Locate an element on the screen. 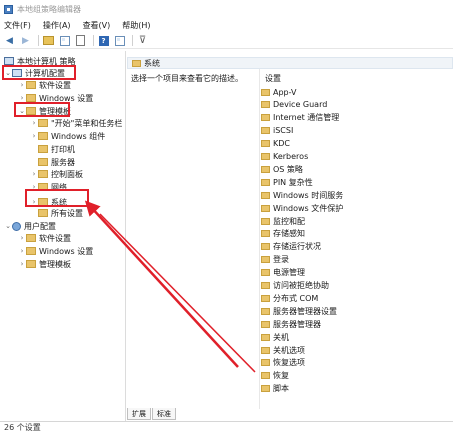 The width and height of the screenshot is (453, 433). menu-view: 查看(V) is located at coordinates (97, 25).